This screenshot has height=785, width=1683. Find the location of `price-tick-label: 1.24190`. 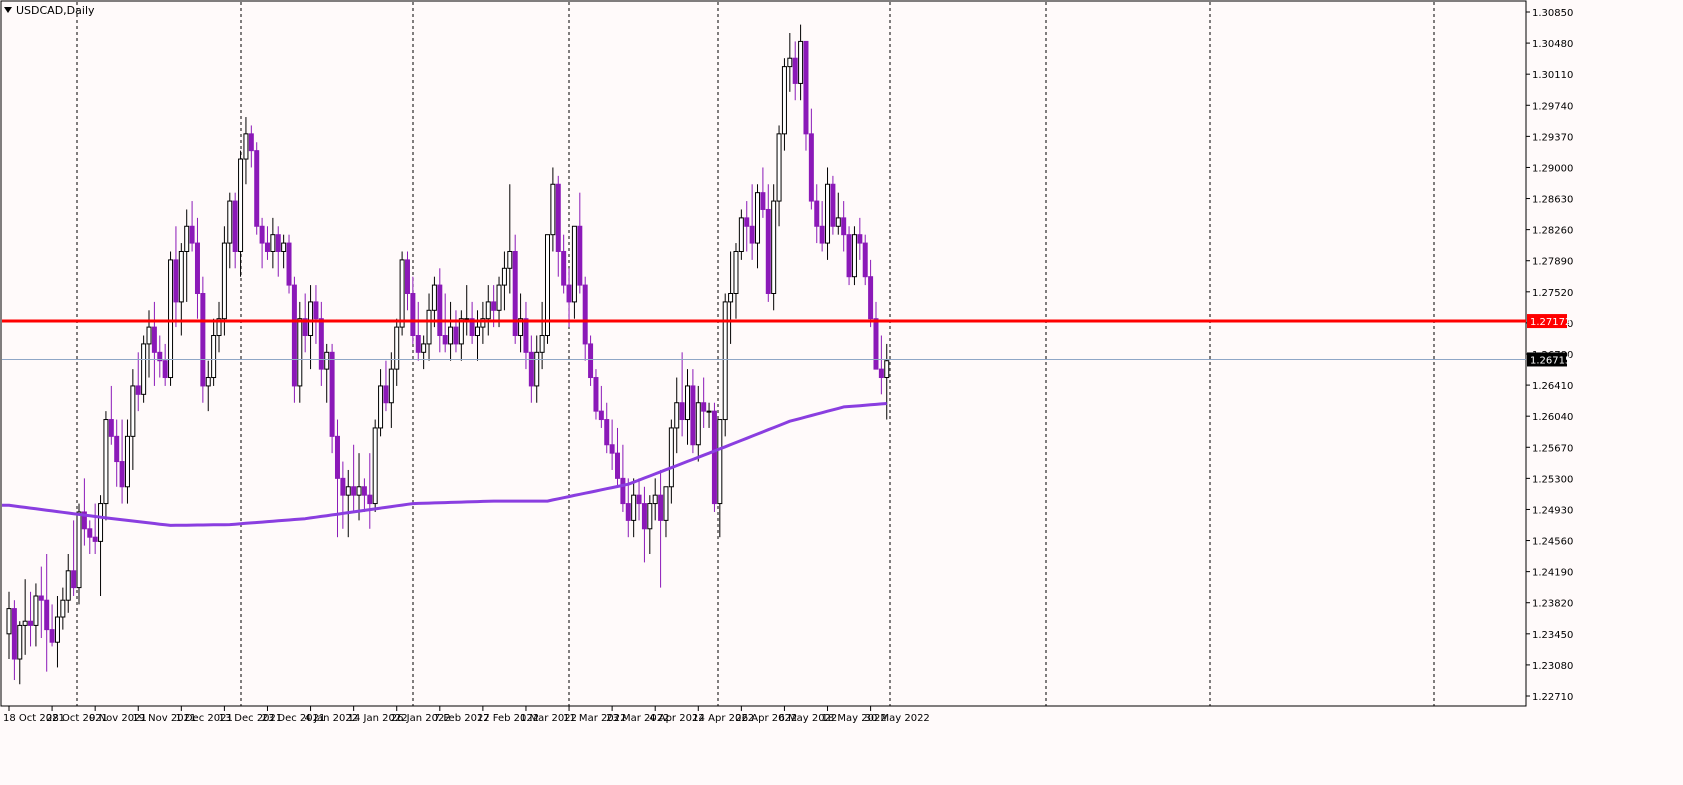

price-tick-label: 1.24190 is located at coordinates (1552, 573).